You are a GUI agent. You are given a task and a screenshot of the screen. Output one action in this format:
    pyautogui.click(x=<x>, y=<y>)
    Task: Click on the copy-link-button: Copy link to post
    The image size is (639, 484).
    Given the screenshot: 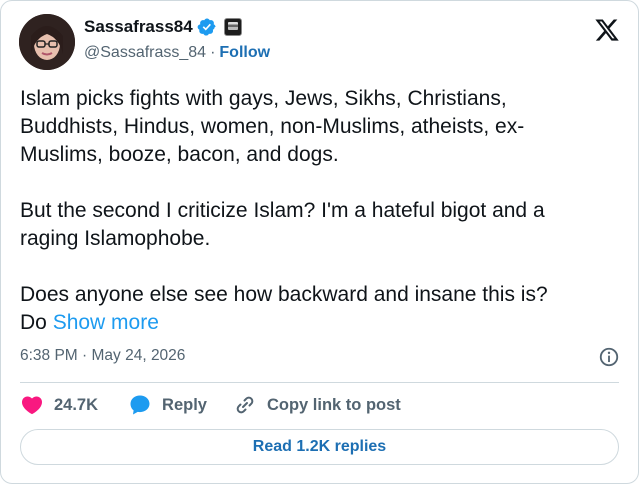 What is the action you would take?
    pyautogui.click(x=317, y=405)
    